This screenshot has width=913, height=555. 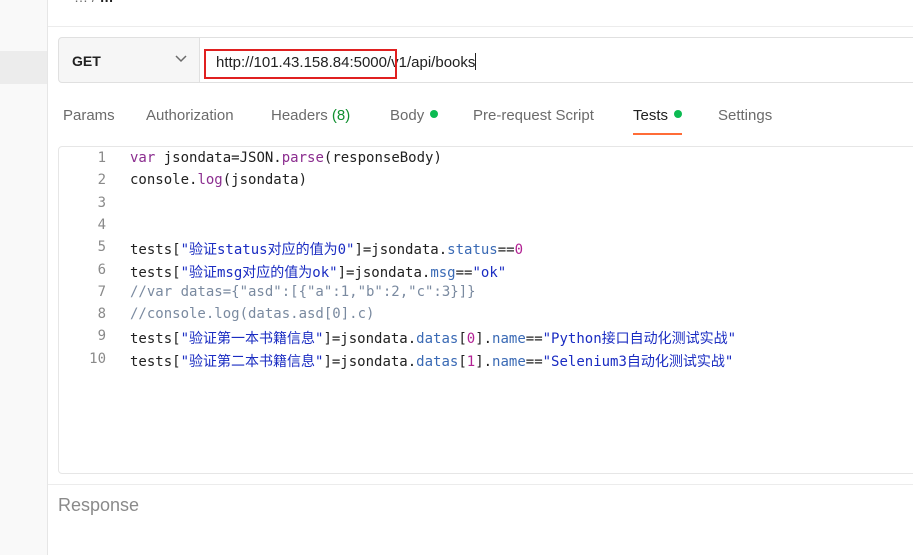 What do you see at coordinates (484, 228) in the screenshot?
I see `code-line: 4` at bounding box center [484, 228].